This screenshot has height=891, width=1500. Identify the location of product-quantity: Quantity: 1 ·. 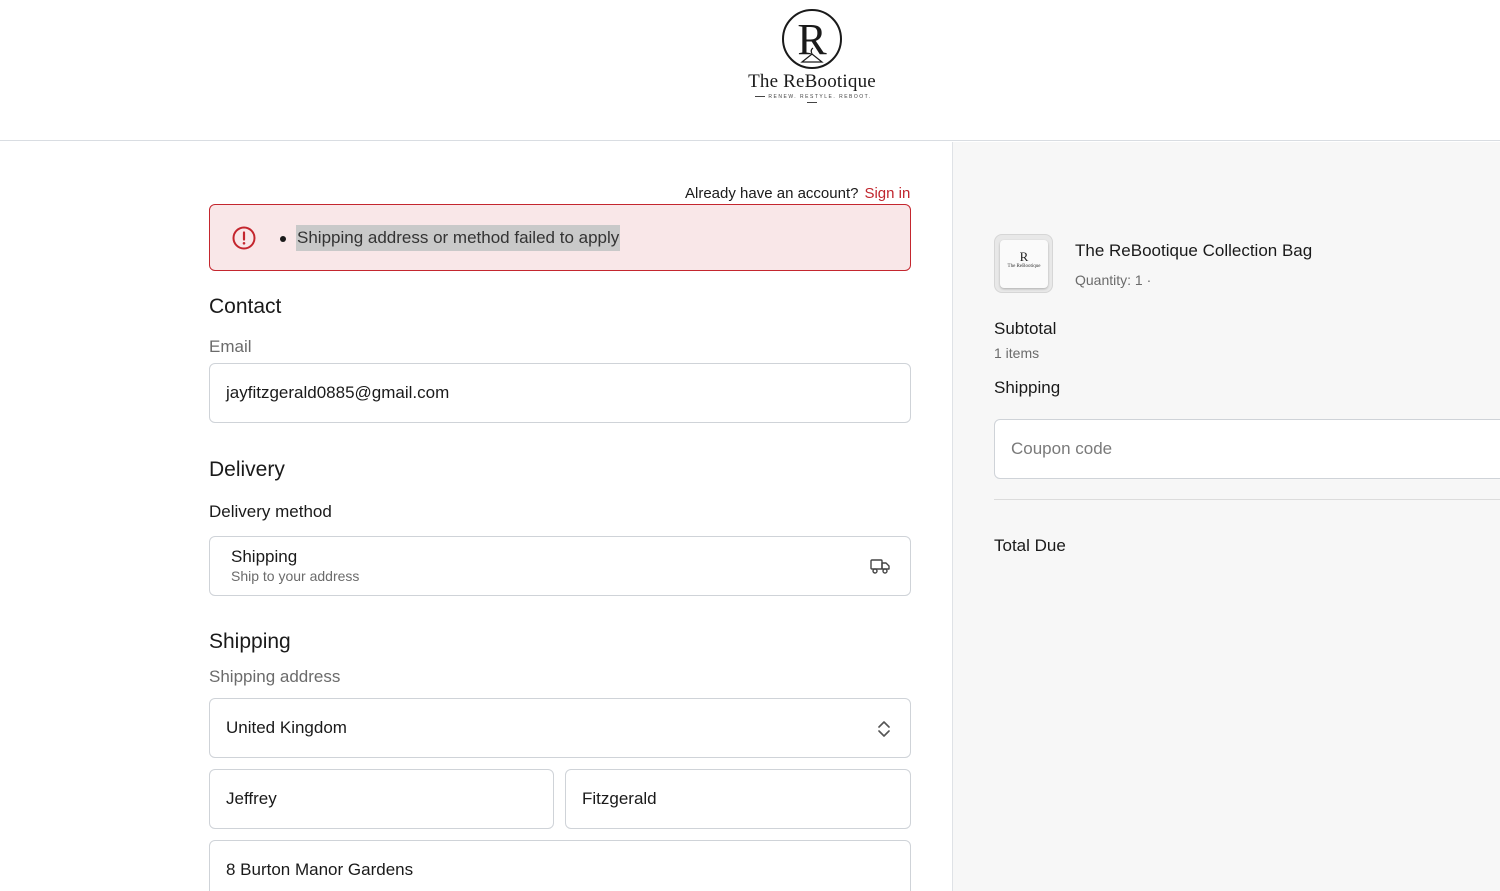
(1113, 280).